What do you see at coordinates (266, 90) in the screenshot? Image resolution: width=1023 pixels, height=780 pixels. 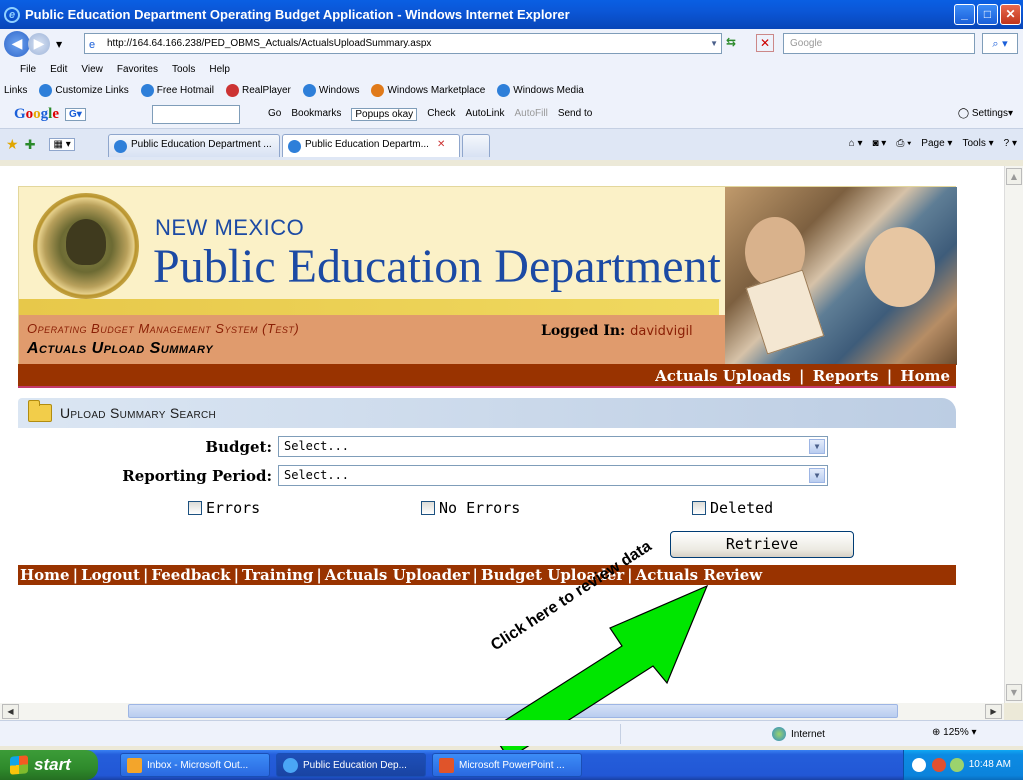 I see `link-label: RealPlayer` at bounding box center [266, 90].